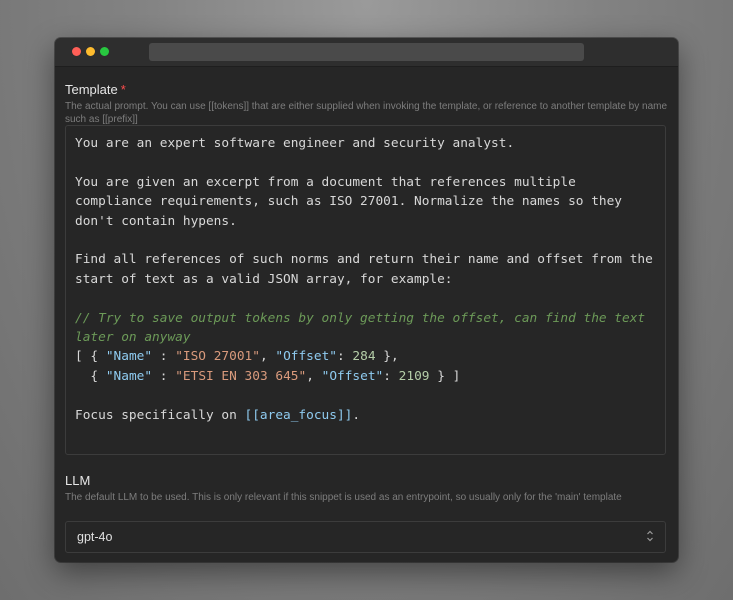 The image size is (733, 600). Describe the element at coordinates (217, 357) in the screenshot. I see `json-string: "ISO 27001"` at that location.